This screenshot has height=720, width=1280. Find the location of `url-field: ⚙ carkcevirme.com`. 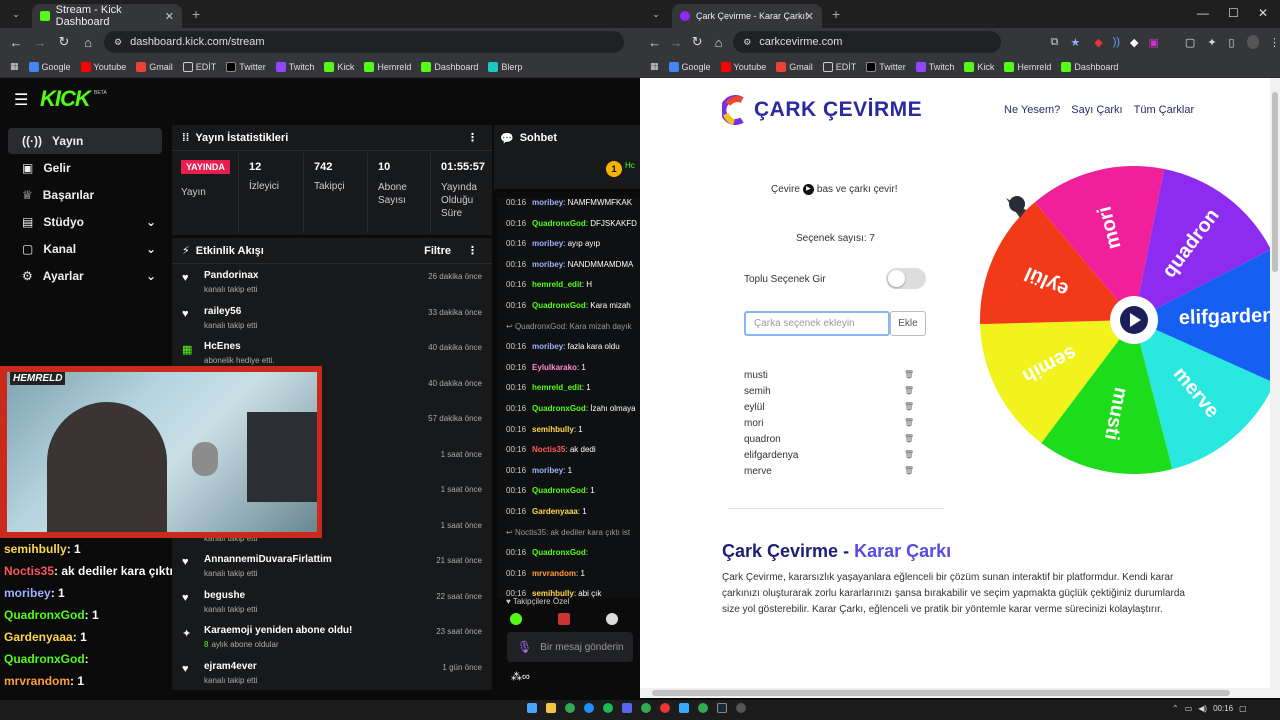

url-field: ⚙ carkcevirme.com is located at coordinates (867, 42).